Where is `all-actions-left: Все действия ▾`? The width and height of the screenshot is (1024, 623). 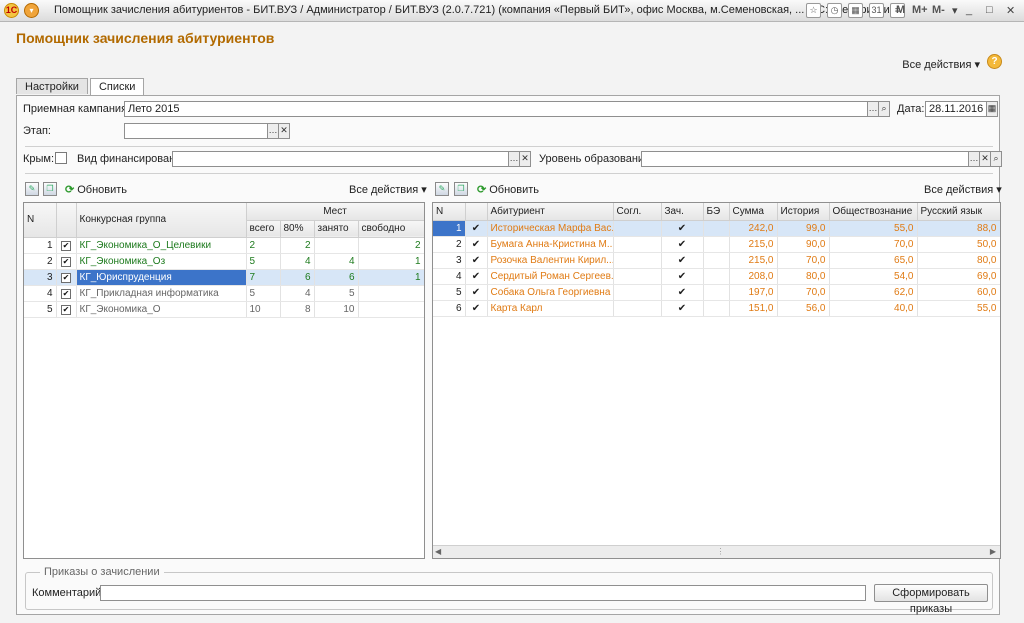 all-actions-left: Все действия ▾ is located at coordinates (388, 189).